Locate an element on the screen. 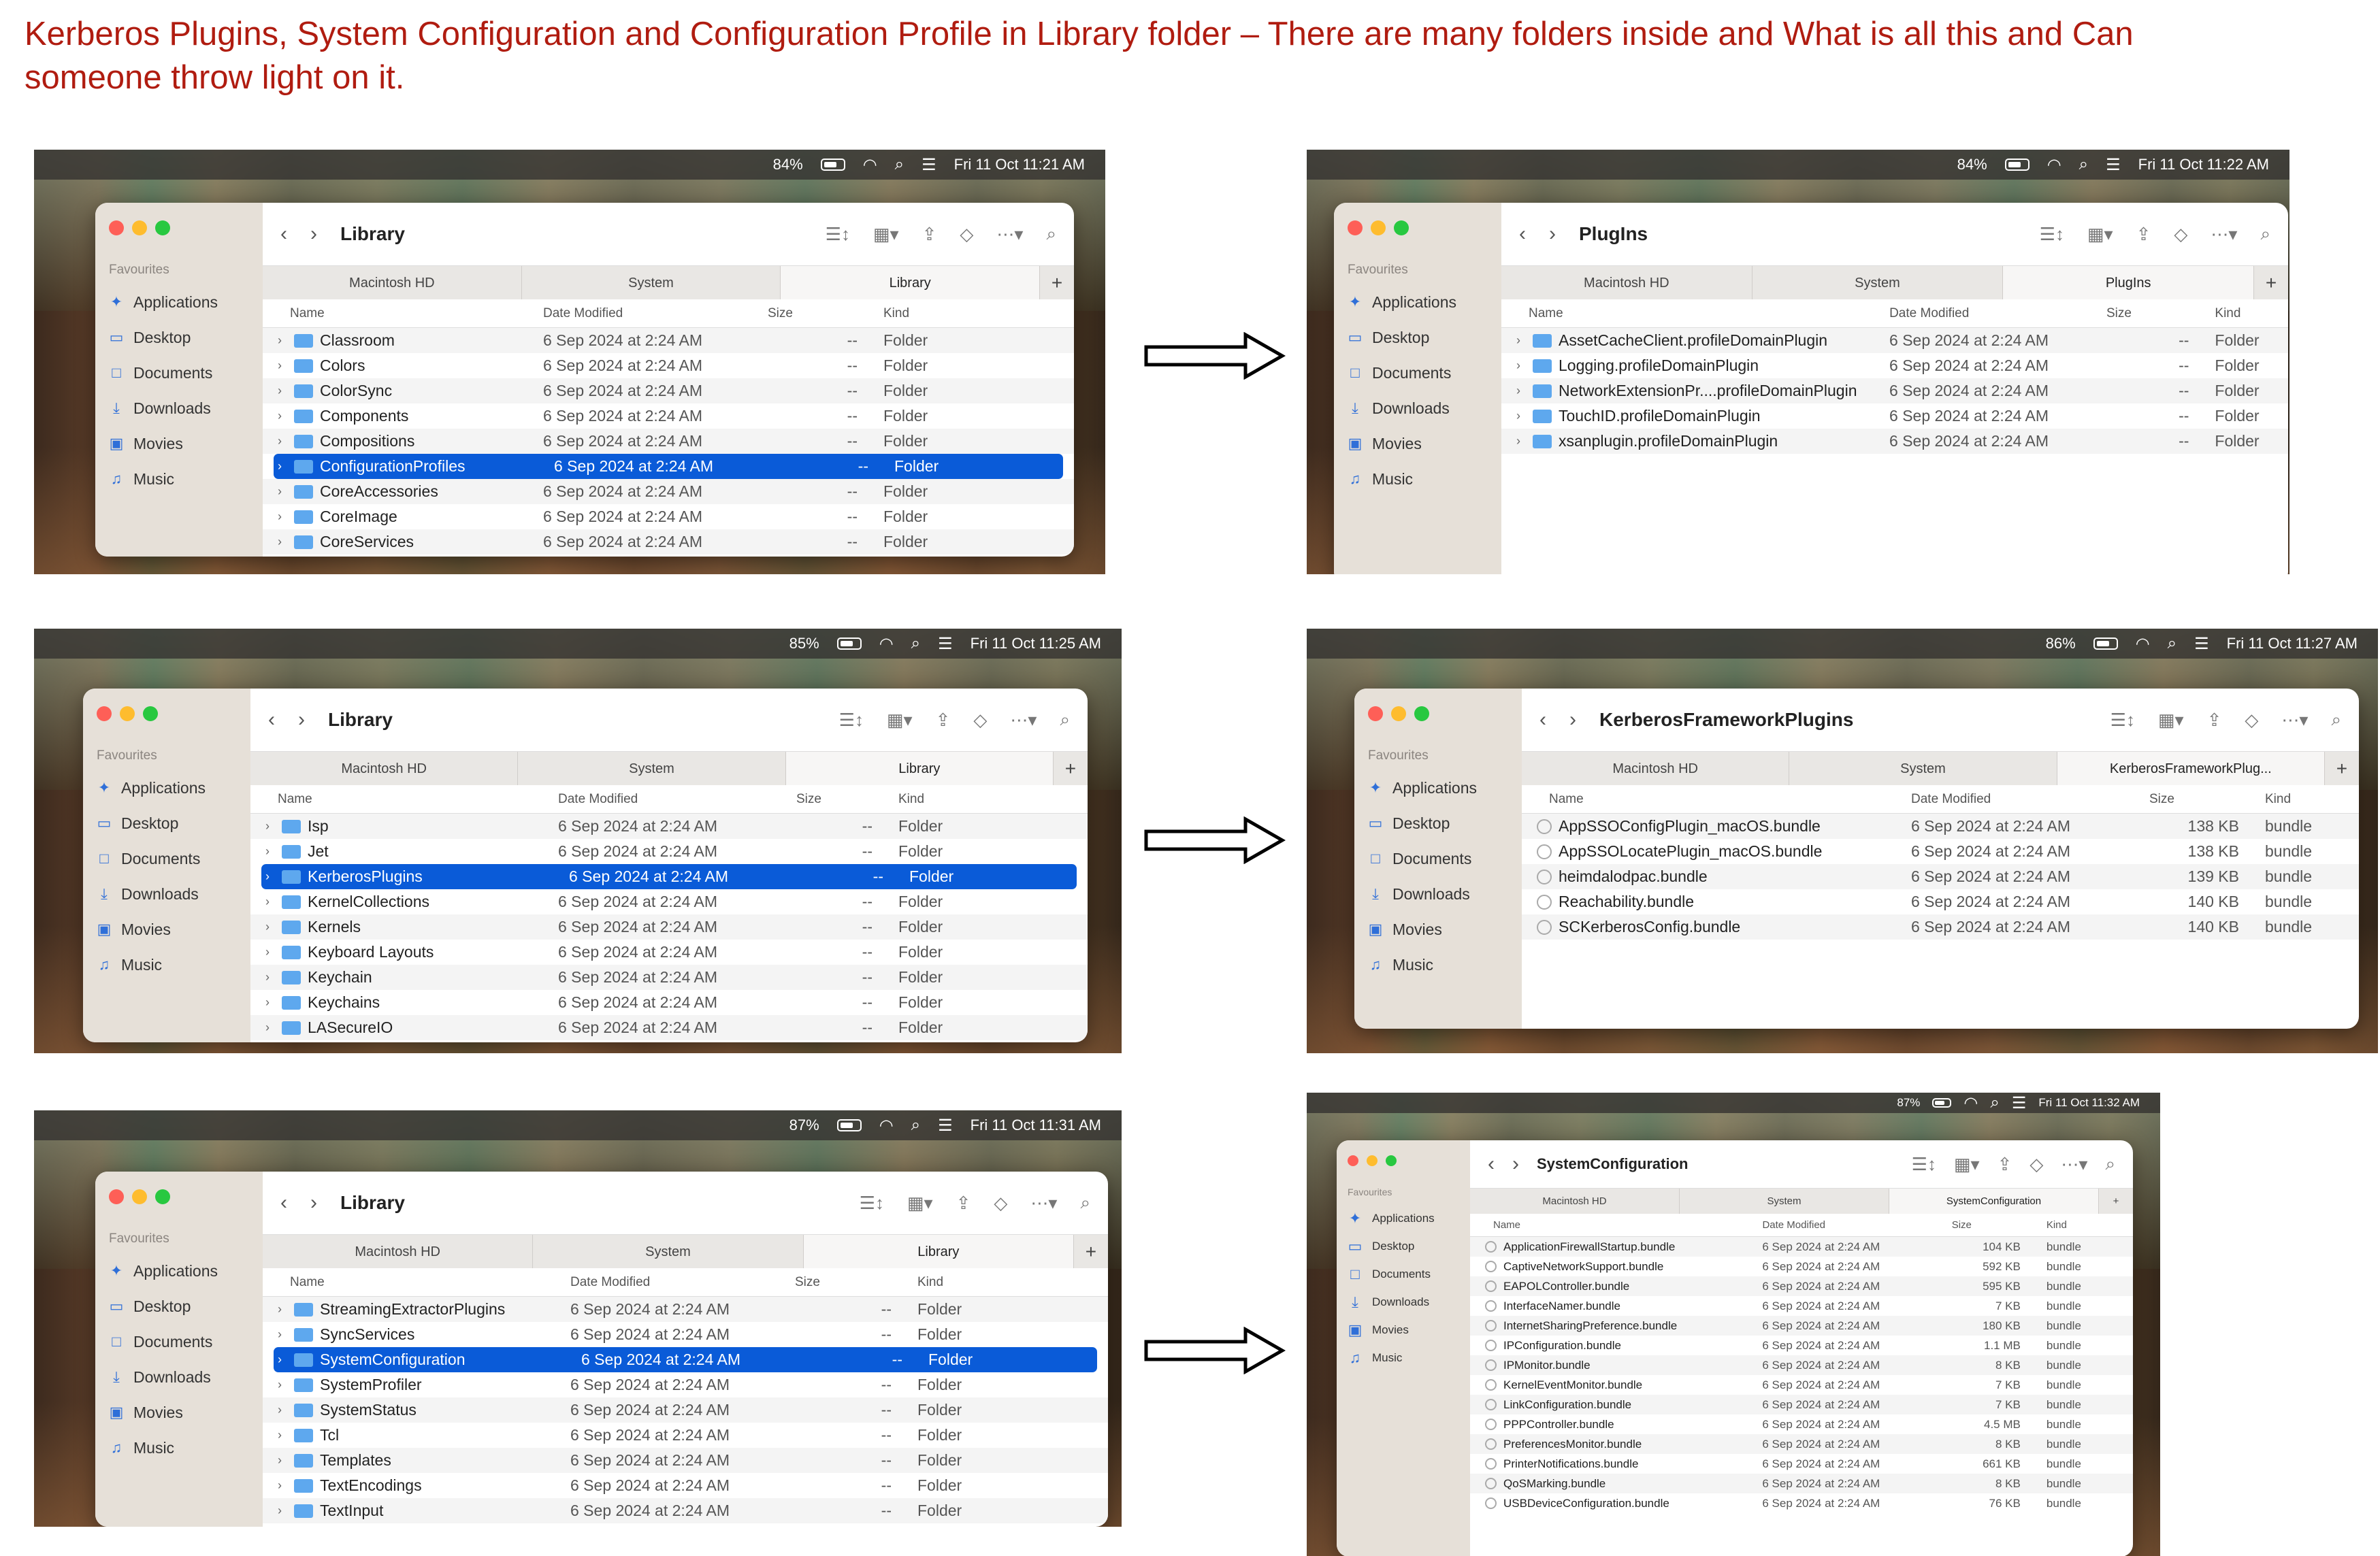 Image resolution: width=2380 pixels, height=1556 pixels. column-size: Size is located at coordinates (2152, 313).